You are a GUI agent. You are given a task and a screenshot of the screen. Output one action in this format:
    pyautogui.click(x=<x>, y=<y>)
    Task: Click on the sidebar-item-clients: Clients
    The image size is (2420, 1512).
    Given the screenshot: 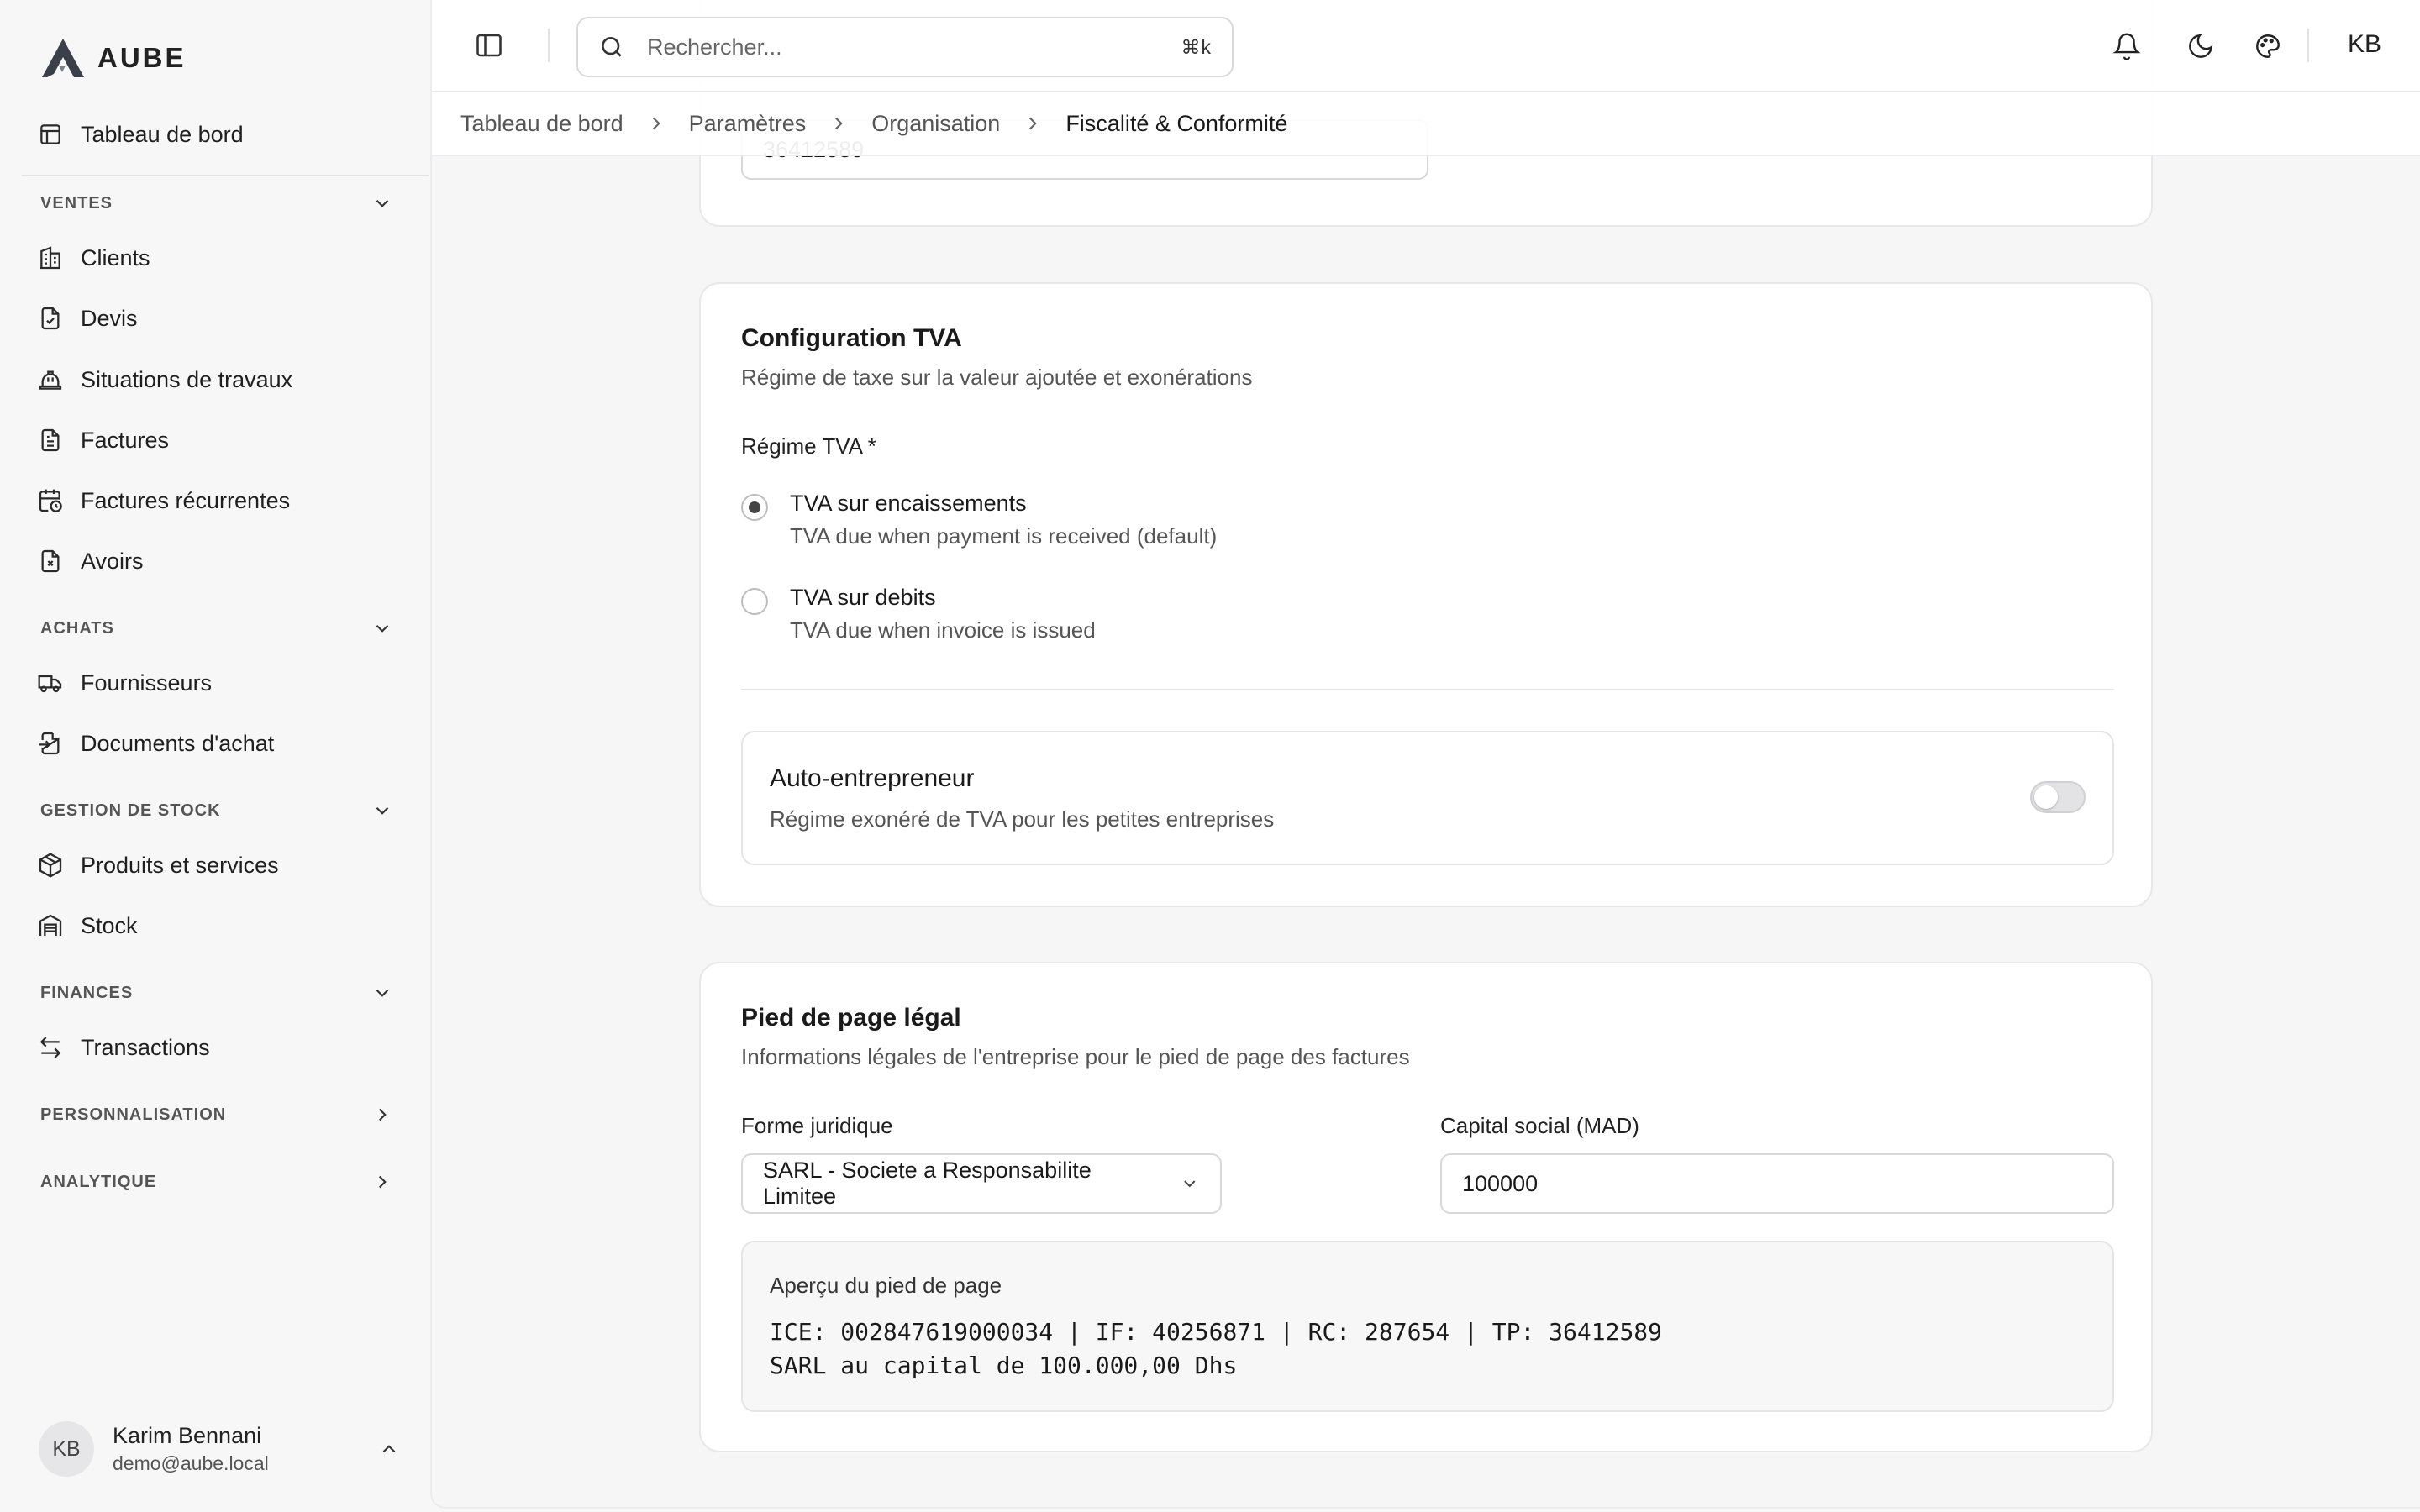 What is the action you would take?
    pyautogui.click(x=214, y=257)
    